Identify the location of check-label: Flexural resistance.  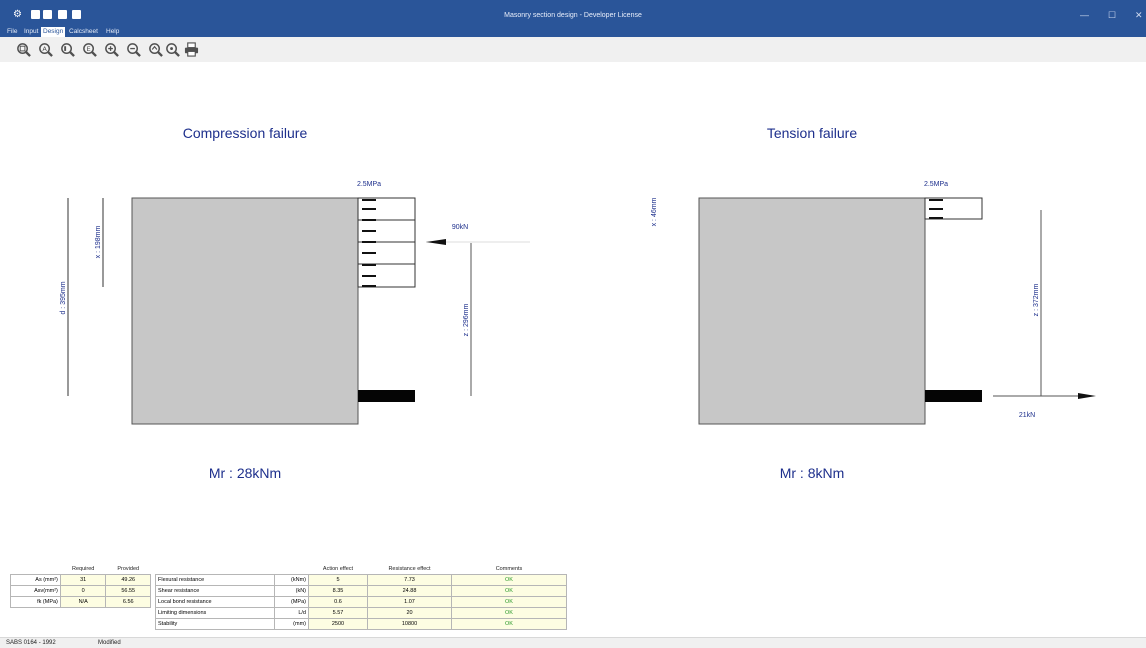
(215, 580).